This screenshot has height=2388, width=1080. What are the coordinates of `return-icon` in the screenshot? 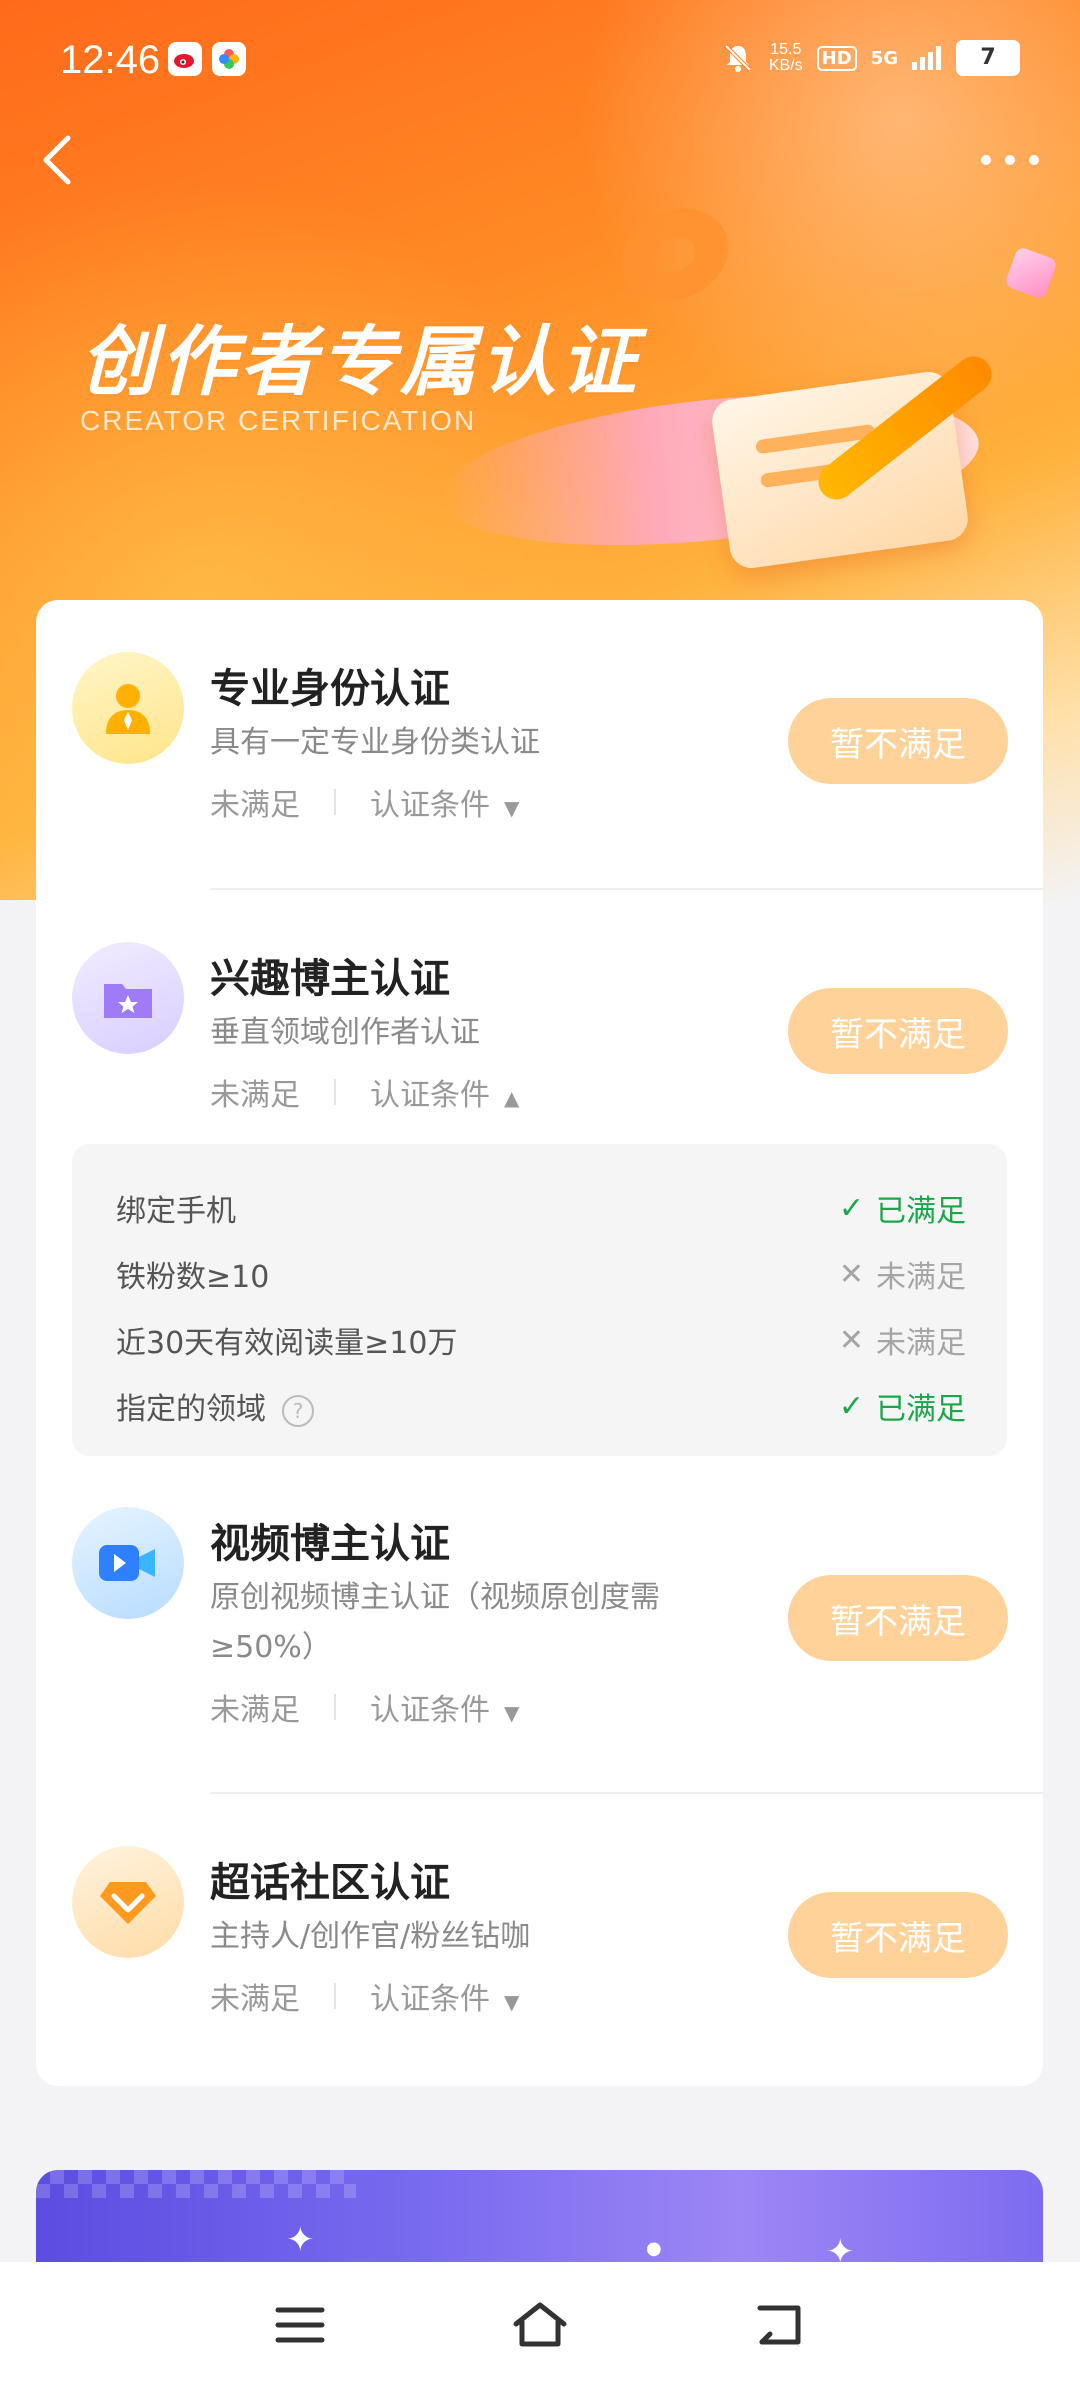 It's located at (779, 2325).